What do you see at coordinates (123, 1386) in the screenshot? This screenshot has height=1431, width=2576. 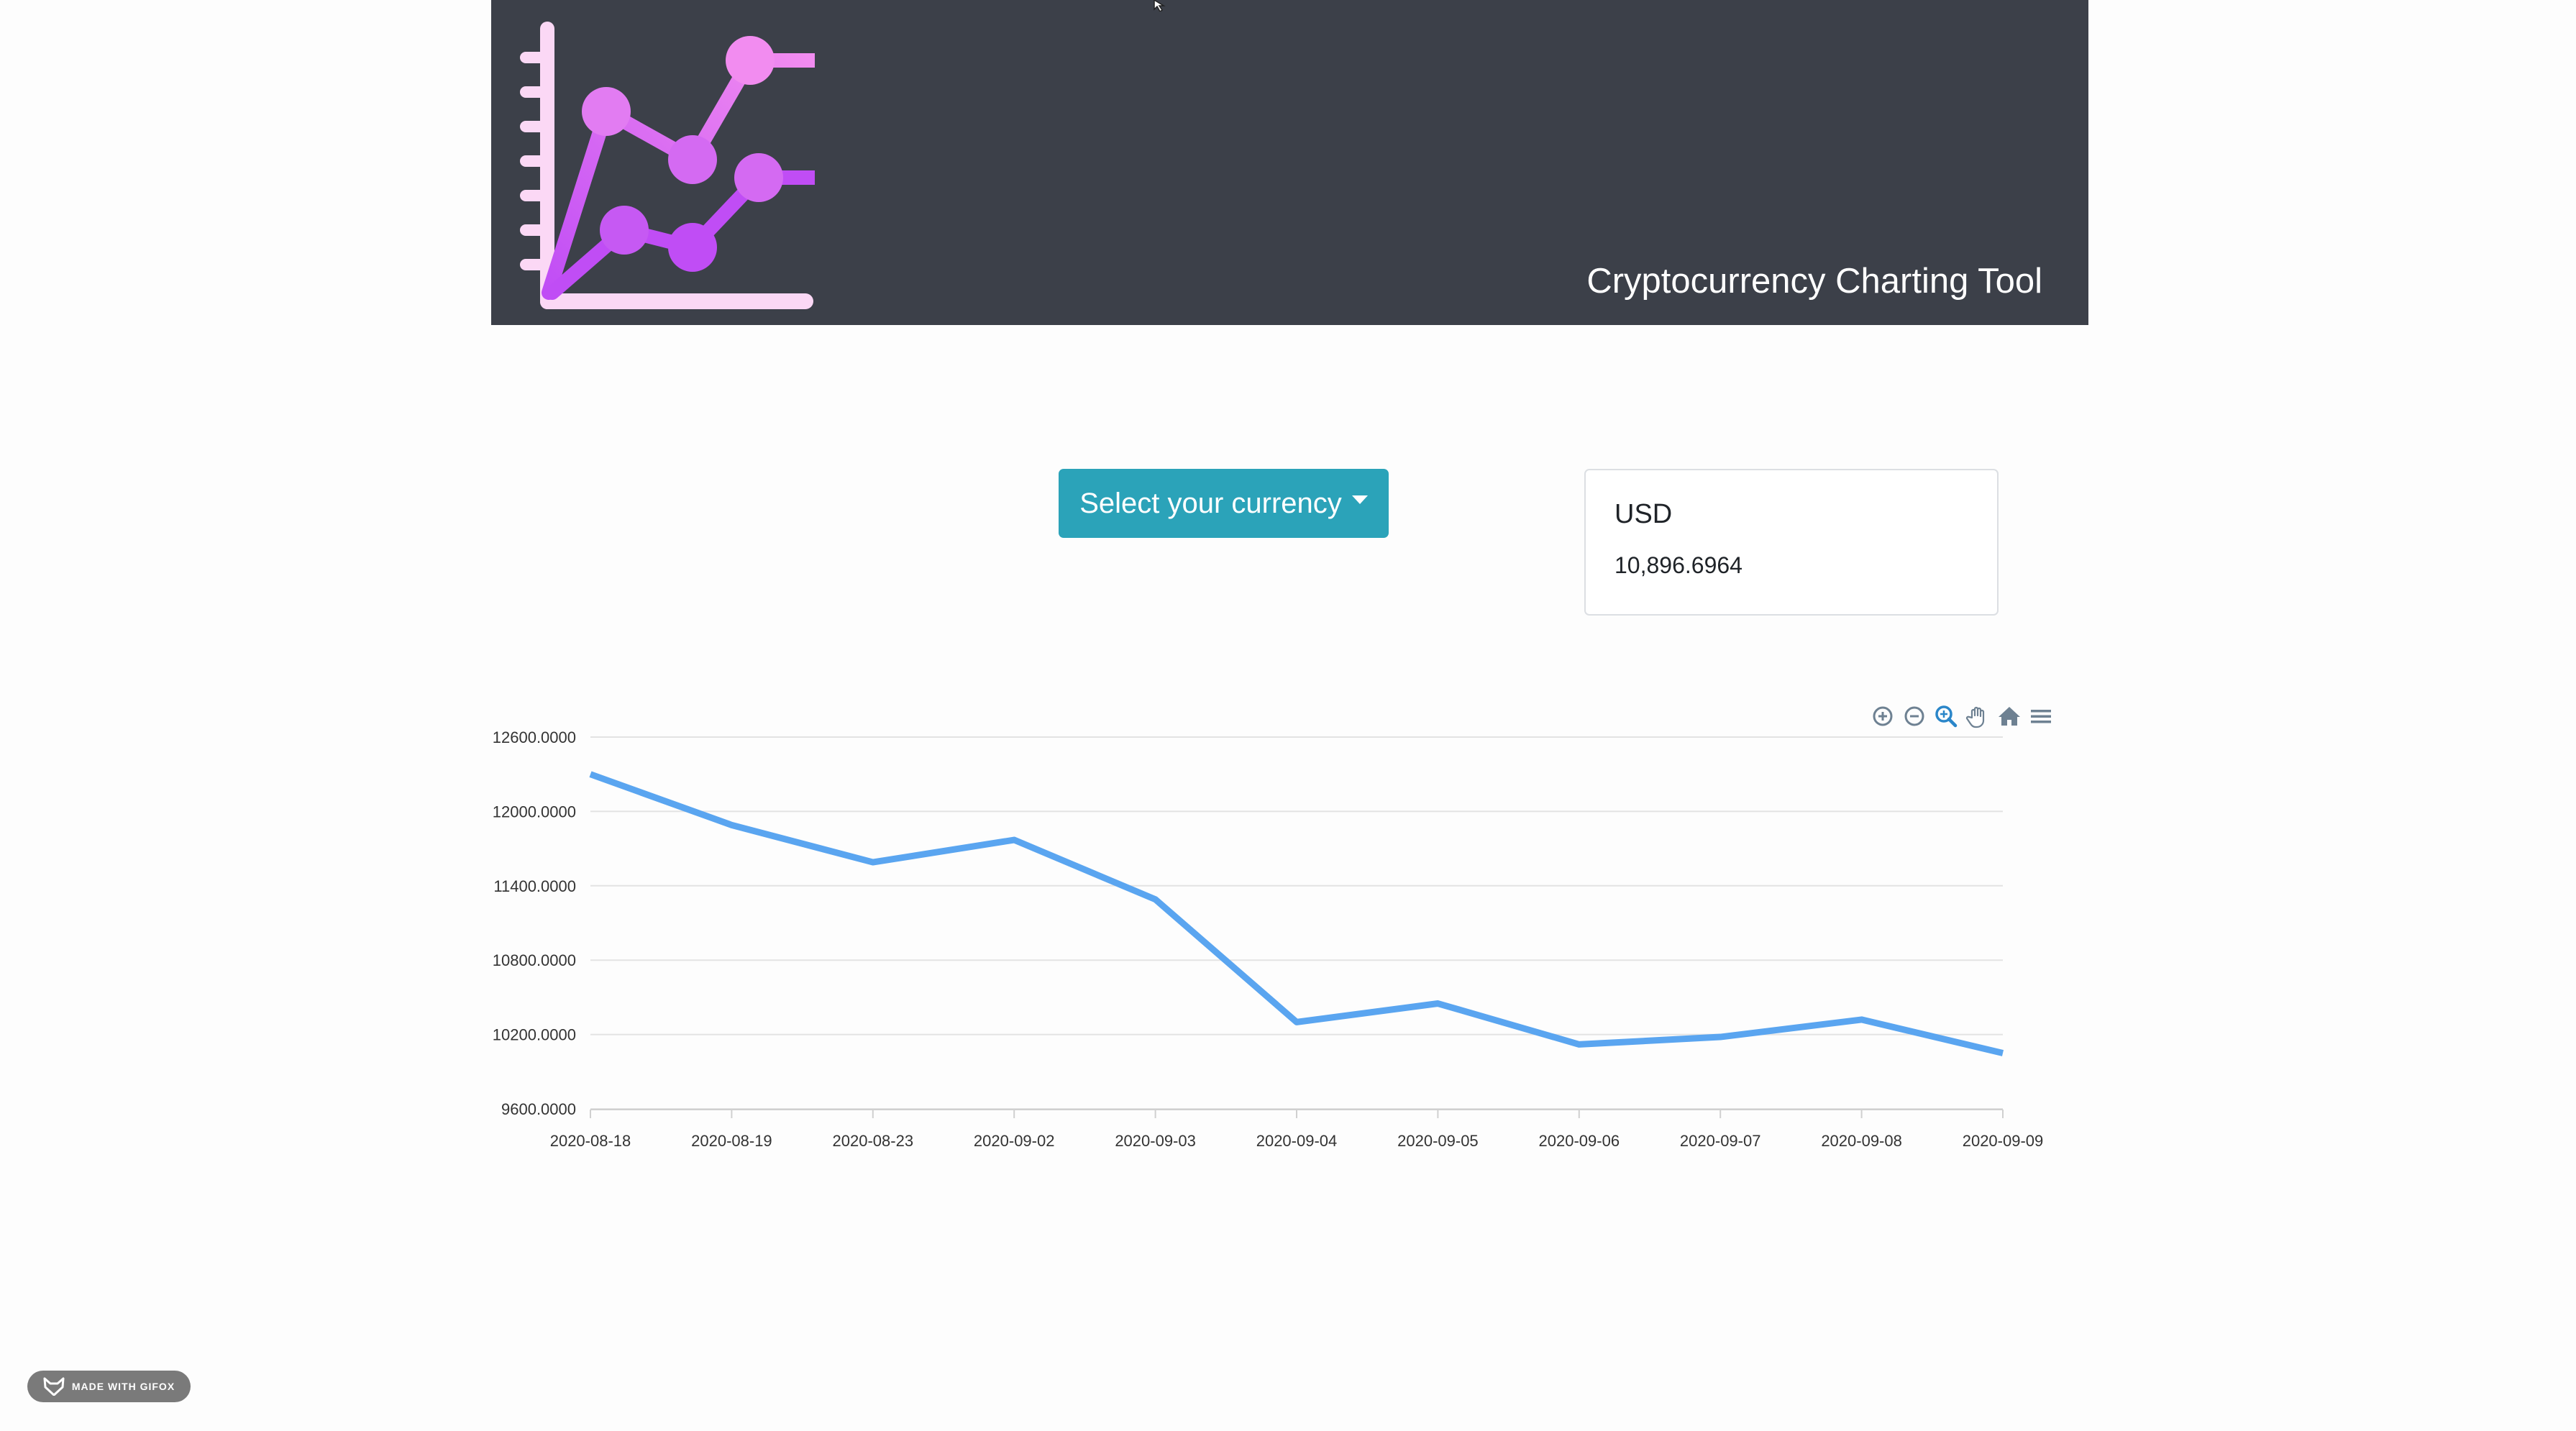 I see `badge-label: MADE WITH GIFOX` at bounding box center [123, 1386].